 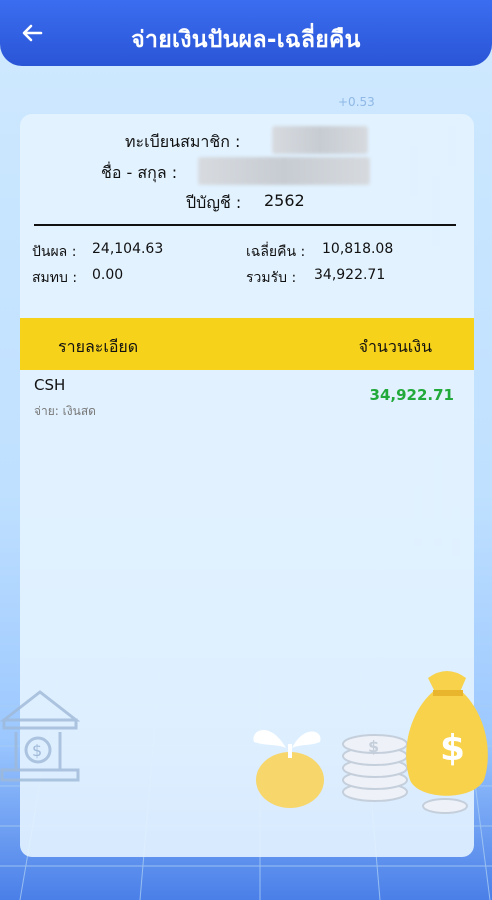 What do you see at coordinates (54, 252) in the screenshot?
I see `dividend-label: ปันผล :` at bounding box center [54, 252].